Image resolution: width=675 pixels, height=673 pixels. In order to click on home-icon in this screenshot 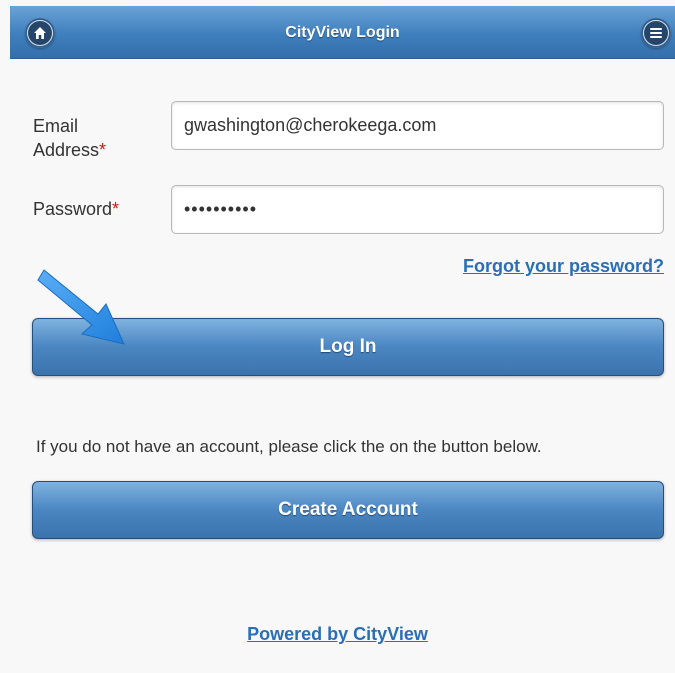, I will do `click(40, 33)`.